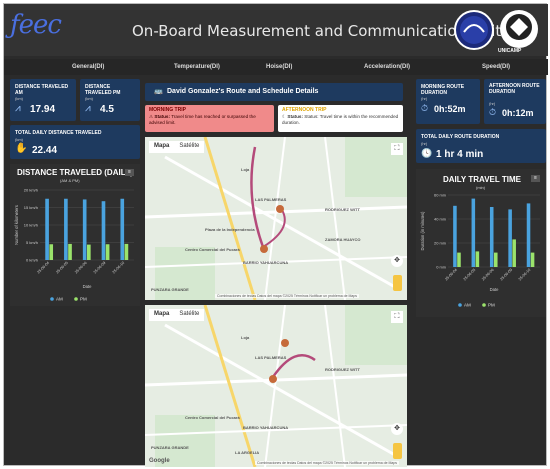  What do you see at coordinates (448, 101) in the screenshot?
I see `morning-duration-card: MORNING ROUTE DURATION (hr) ⏱ 0h:52m` at bounding box center [448, 101].